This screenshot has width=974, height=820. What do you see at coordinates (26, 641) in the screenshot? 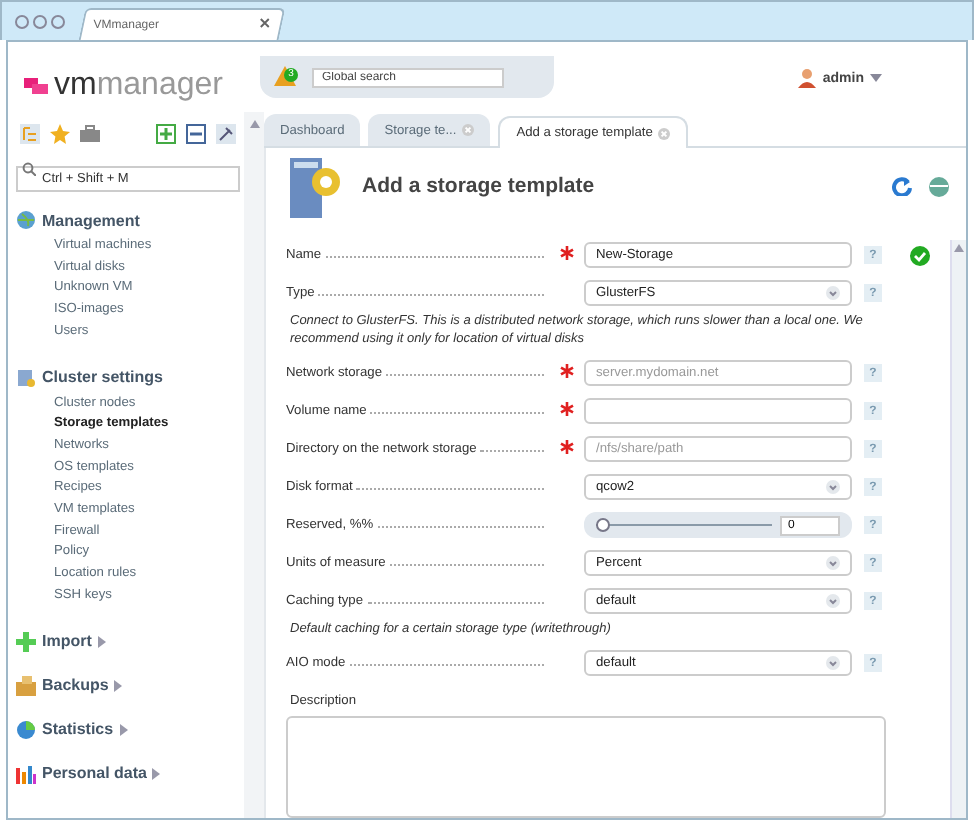
I see `plus-icon` at bounding box center [26, 641].